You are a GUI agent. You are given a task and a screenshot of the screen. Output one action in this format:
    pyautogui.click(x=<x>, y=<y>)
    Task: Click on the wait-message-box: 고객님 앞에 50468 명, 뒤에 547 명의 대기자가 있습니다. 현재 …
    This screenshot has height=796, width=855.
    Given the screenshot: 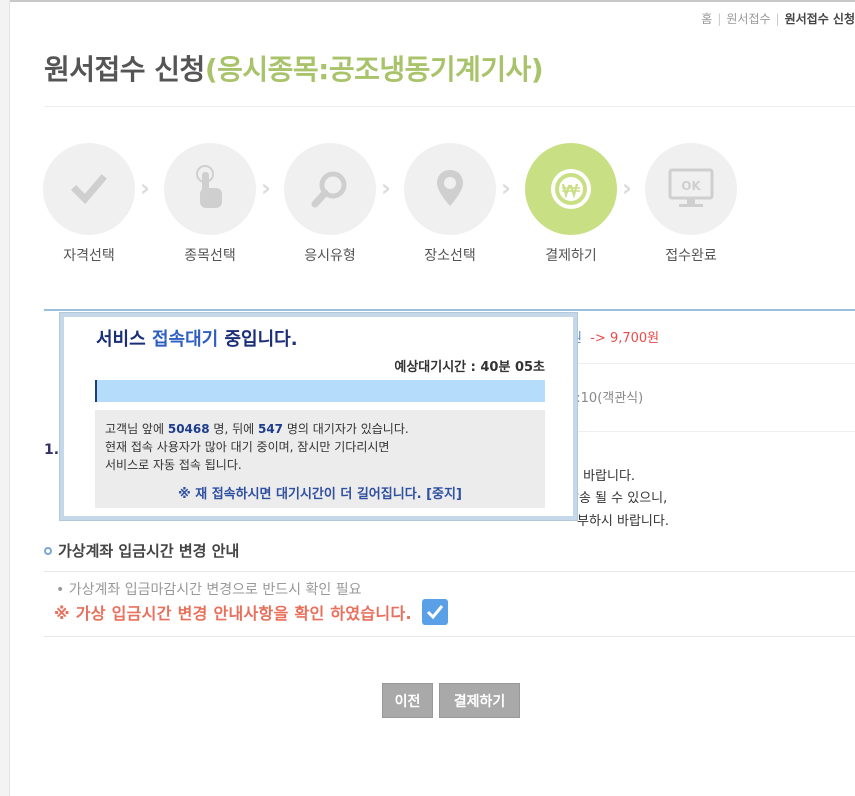 What is the action you would take?
    pyautogui.click(x=320, y=459)
    